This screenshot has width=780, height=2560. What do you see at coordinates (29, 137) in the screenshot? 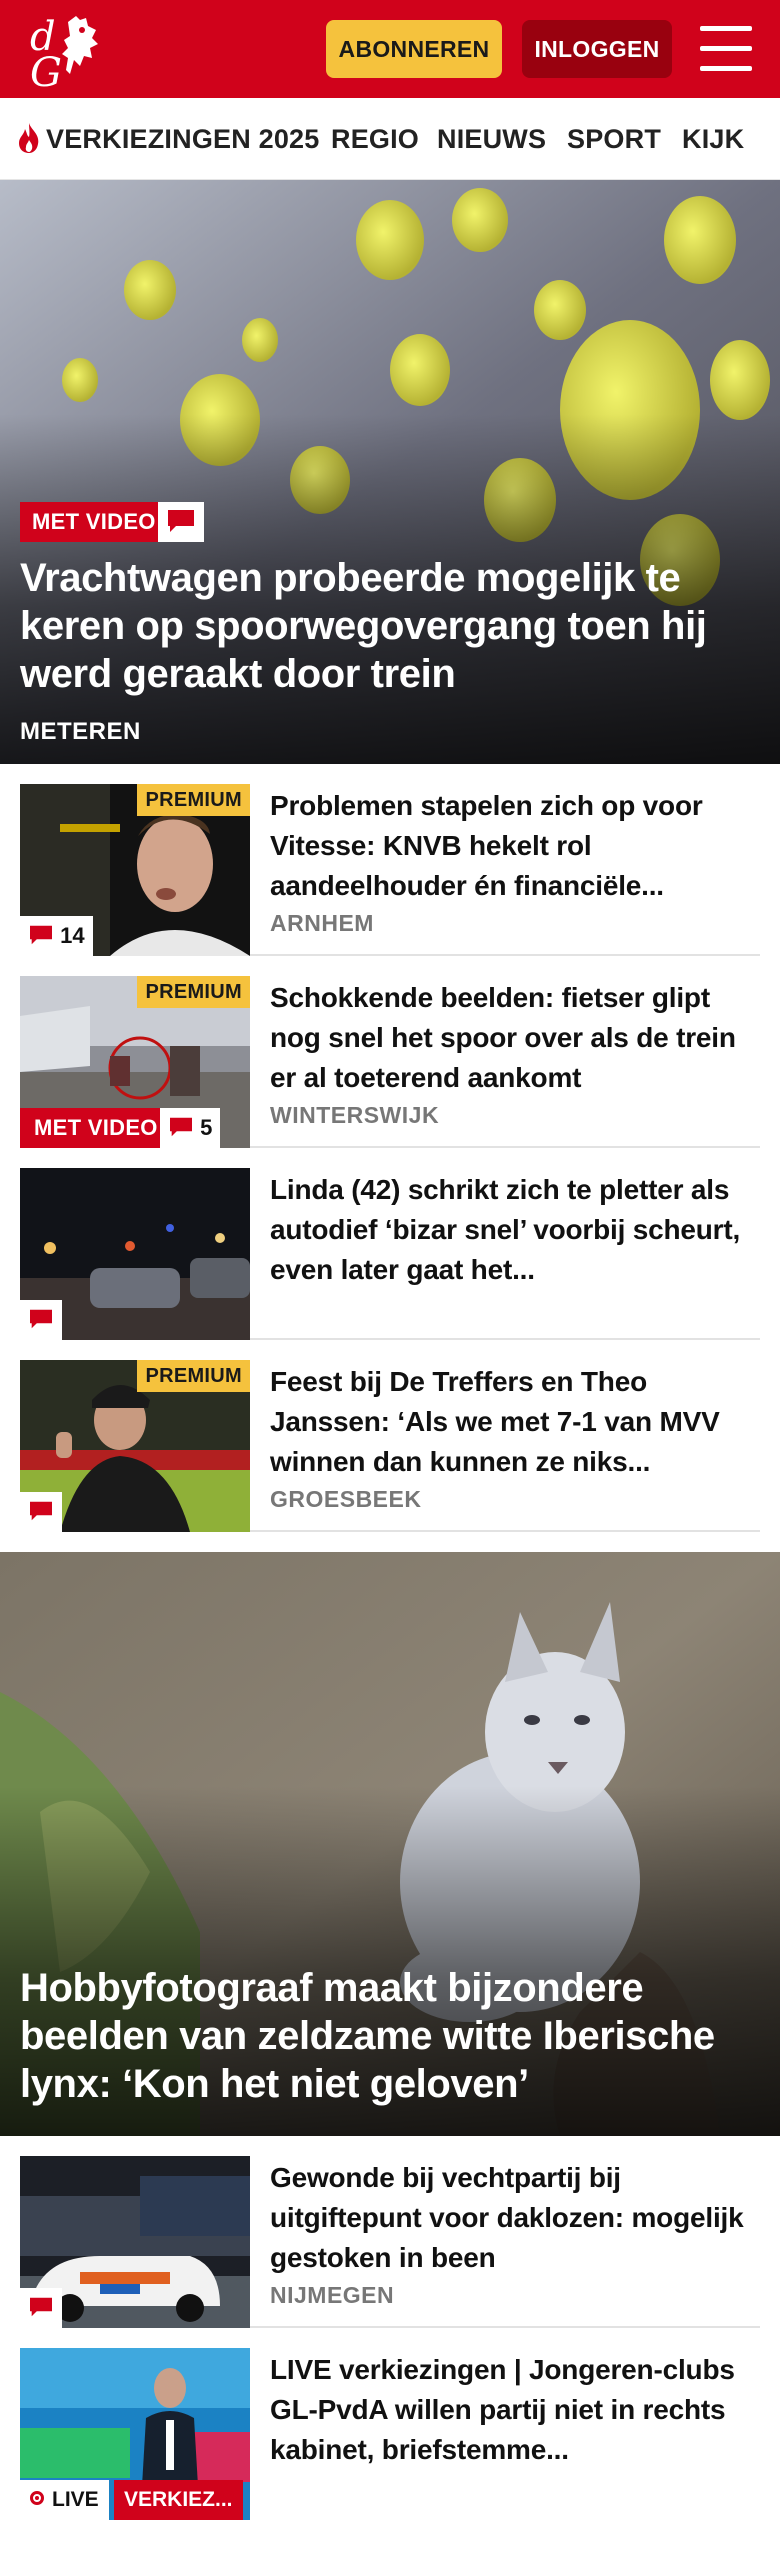
I see `flame-icon` at bounding box center [29, 137].